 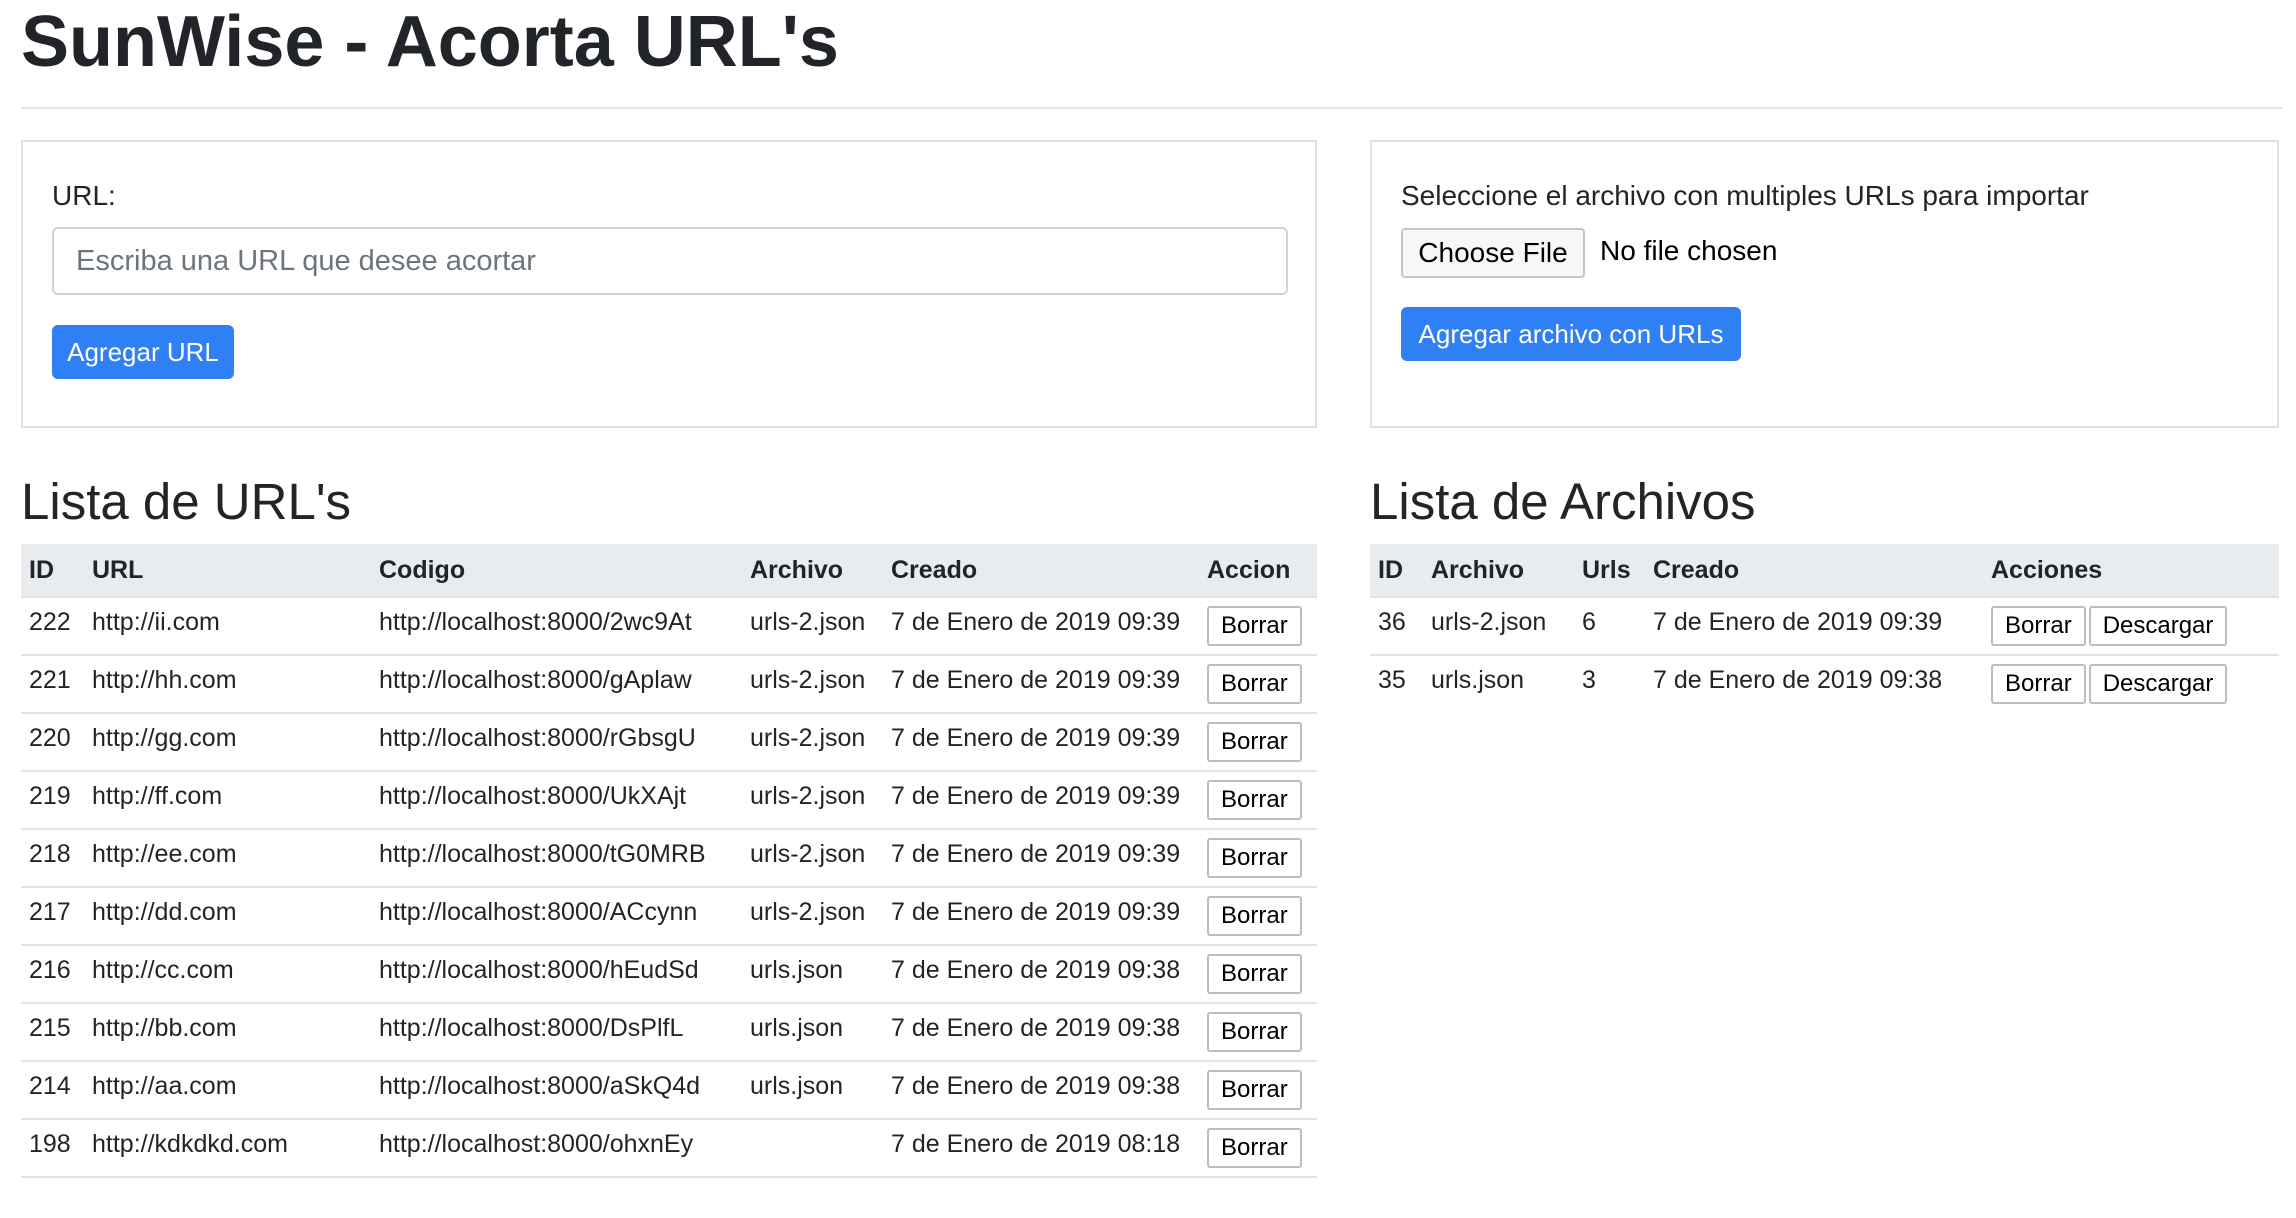 I want to click on cell-url: http://aa.com, so click(x=227, y=1090).